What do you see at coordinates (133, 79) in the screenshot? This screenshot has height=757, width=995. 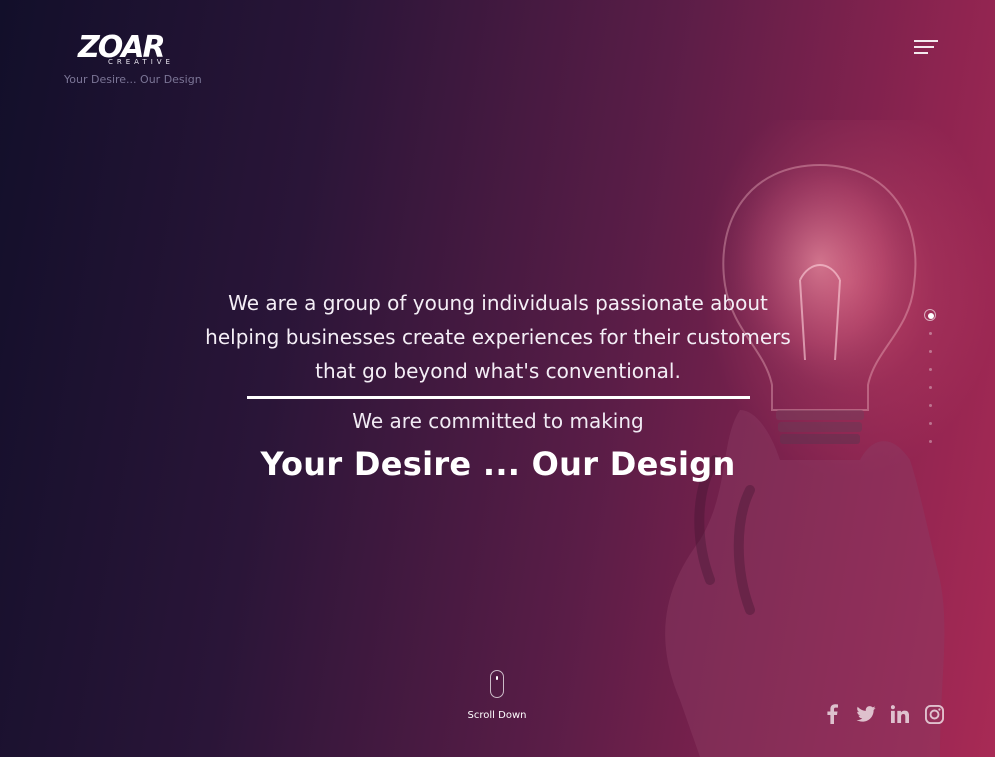 I see `brand-tagline: Your Desire... Our Design` at bounding box center [133, 79].